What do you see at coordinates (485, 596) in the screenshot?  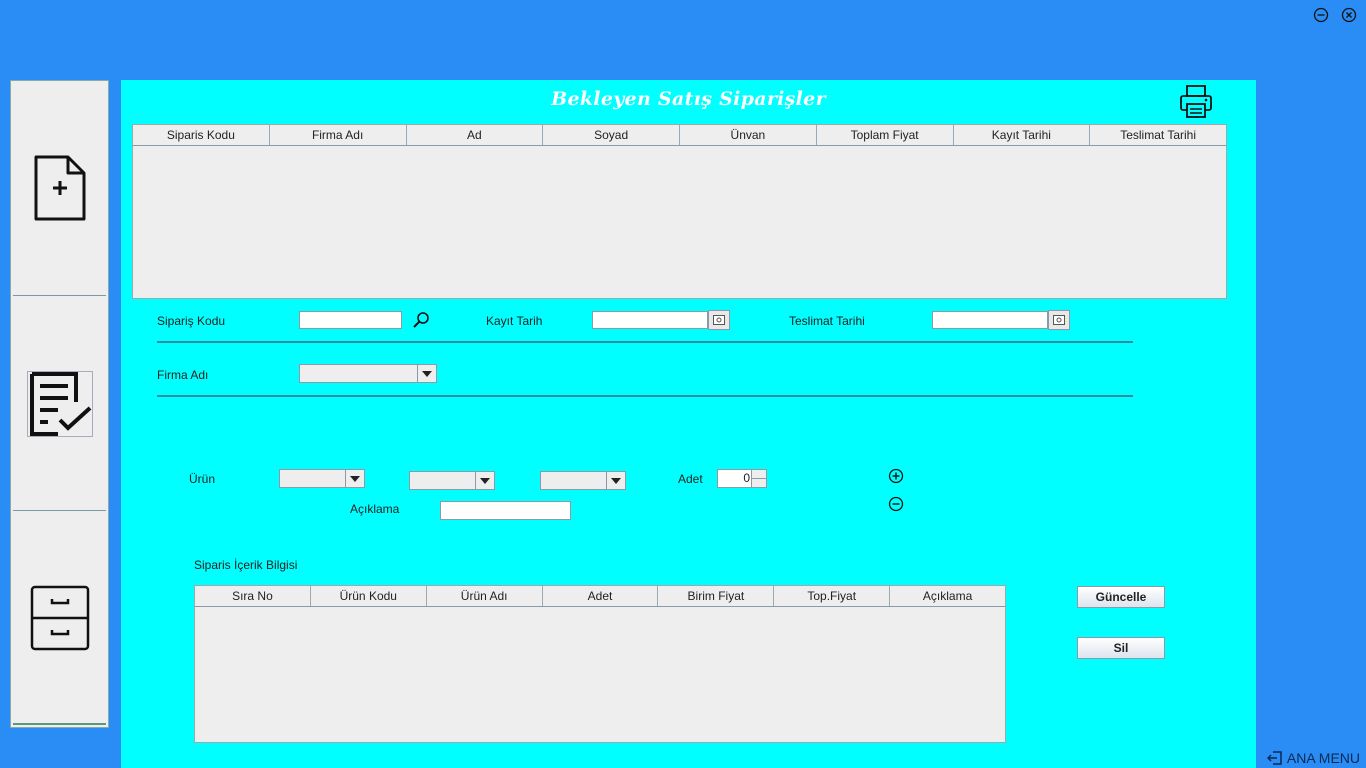 I see `column-header: Ürün Adı` at bounding box center [485, 596].